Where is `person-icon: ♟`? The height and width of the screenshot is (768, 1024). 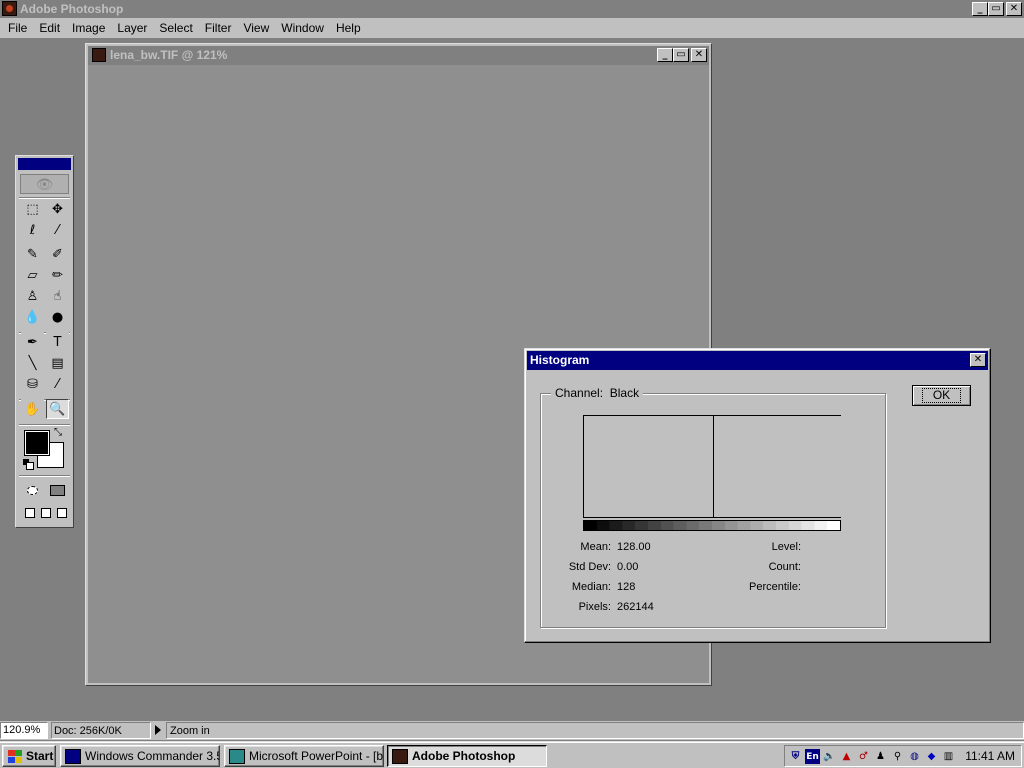
person-icon: ♟ is located at coordinates (880, 756).